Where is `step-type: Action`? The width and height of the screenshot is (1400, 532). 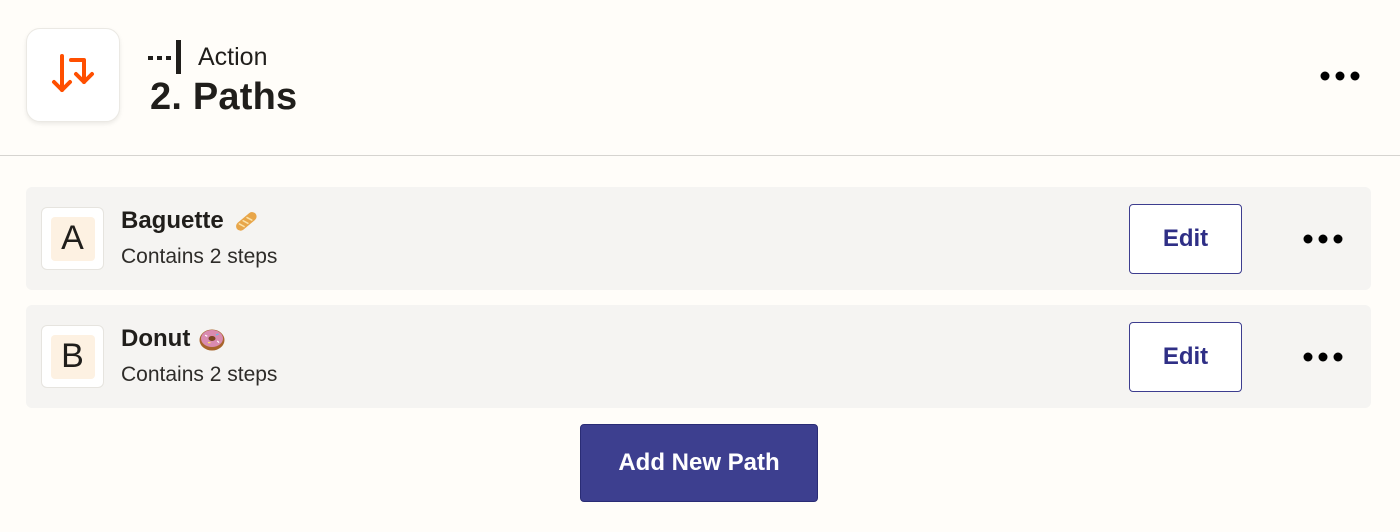 step-type: Action is located at coordinates (207, 57).